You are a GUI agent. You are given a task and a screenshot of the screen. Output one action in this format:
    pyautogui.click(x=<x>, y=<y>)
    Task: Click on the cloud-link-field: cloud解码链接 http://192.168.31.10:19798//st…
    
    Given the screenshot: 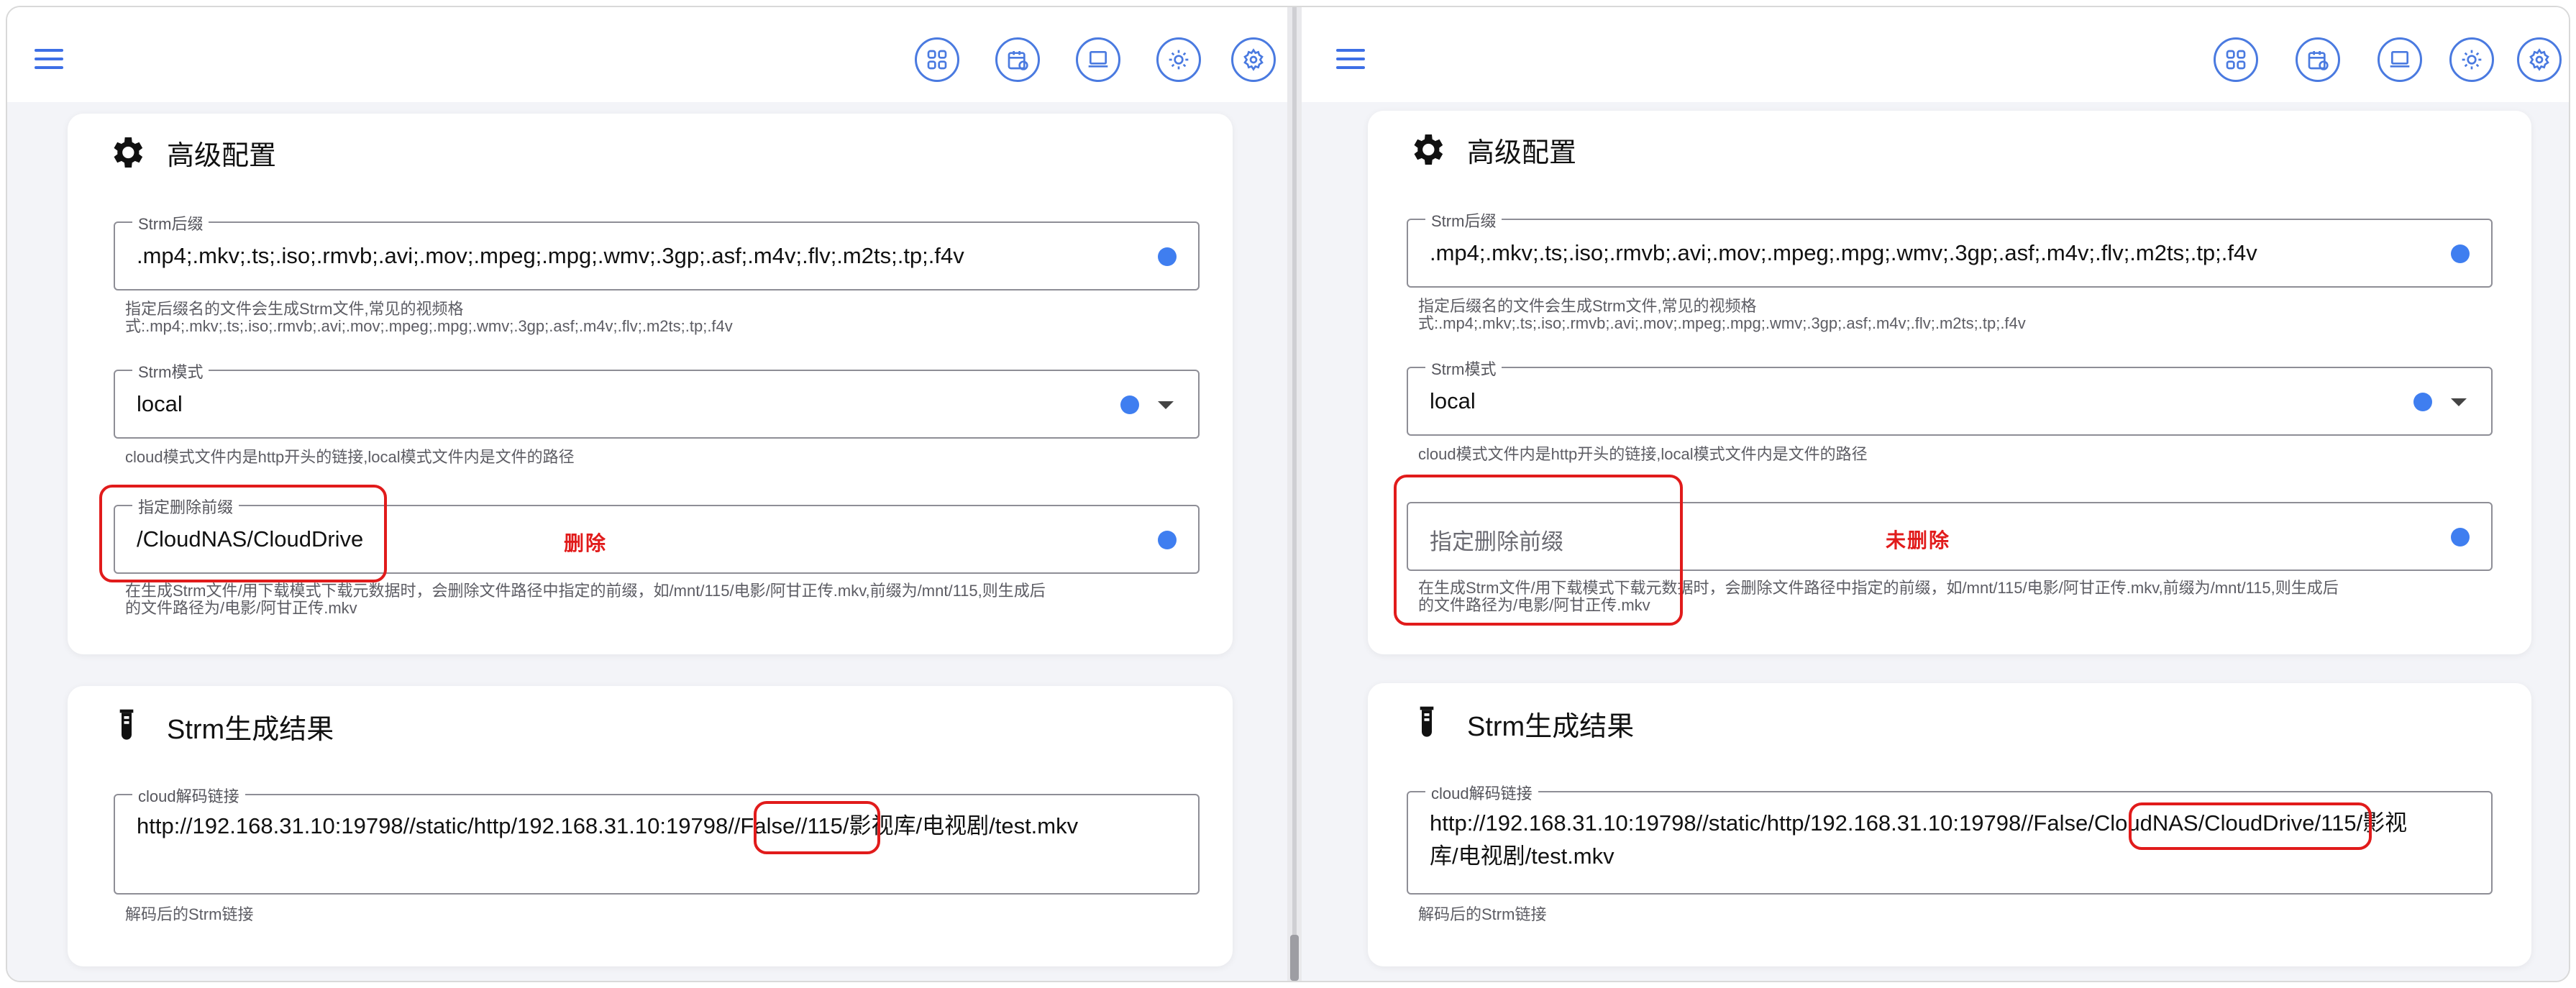 What is the action you would take?
    pyautogui.click(x=657, y=839)
    